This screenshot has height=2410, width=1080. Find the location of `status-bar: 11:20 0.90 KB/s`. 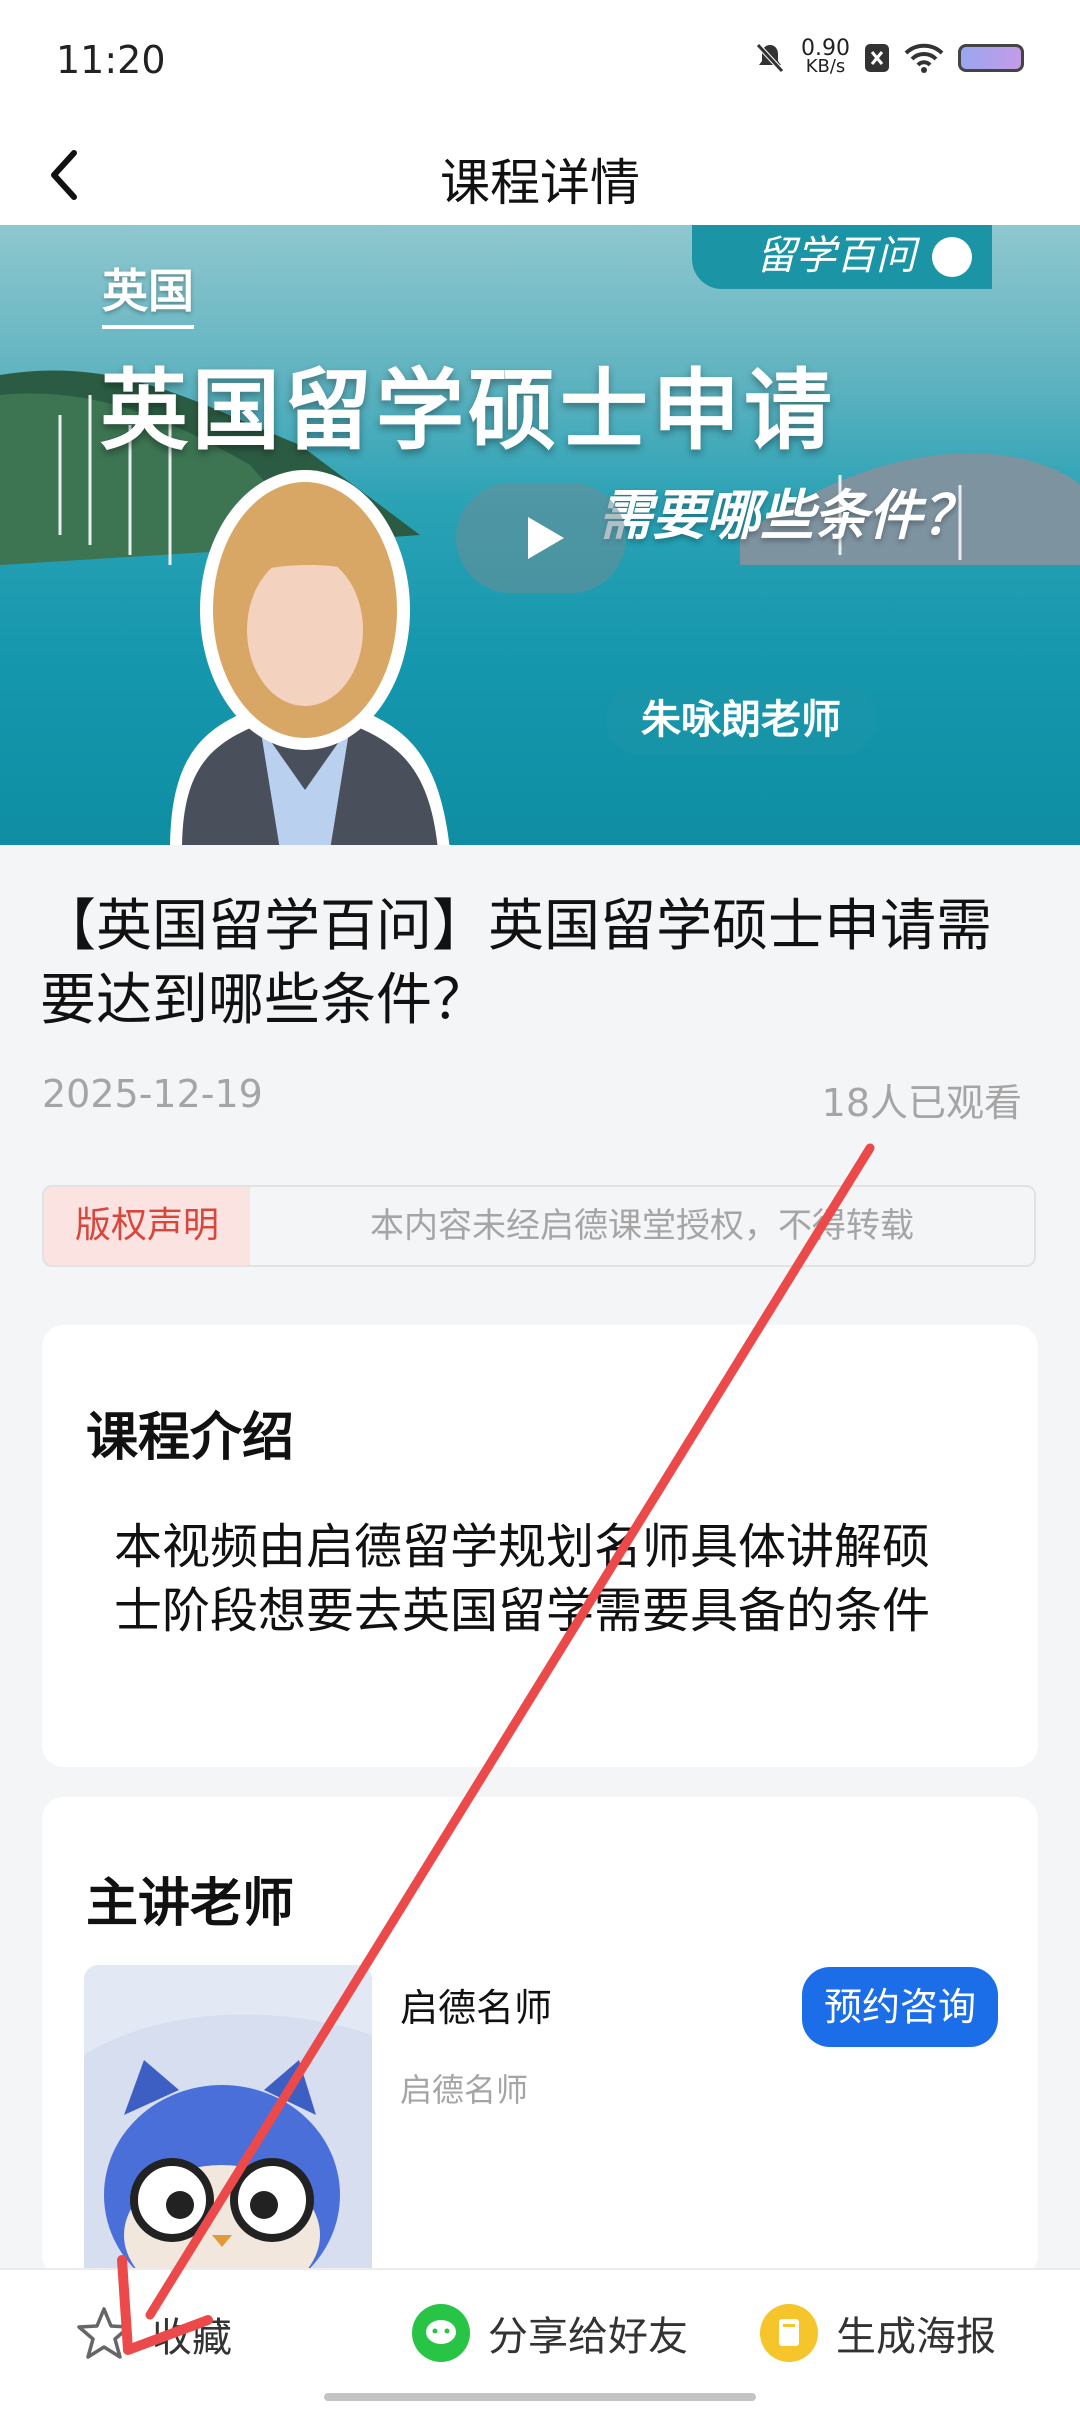

status-bar: 11:20 0.90 KB/s is located at coordinates (540, 62).